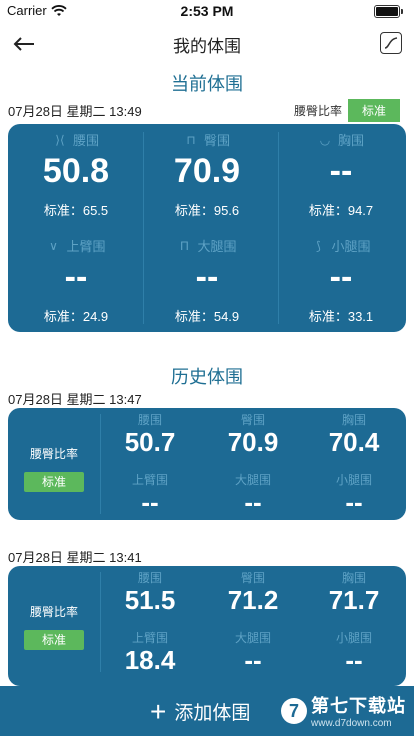 The width and height of the screenshot is (414, 736). I want to click on history-timestamp: 07月28日 星期二 13:47, so click(75, 399).